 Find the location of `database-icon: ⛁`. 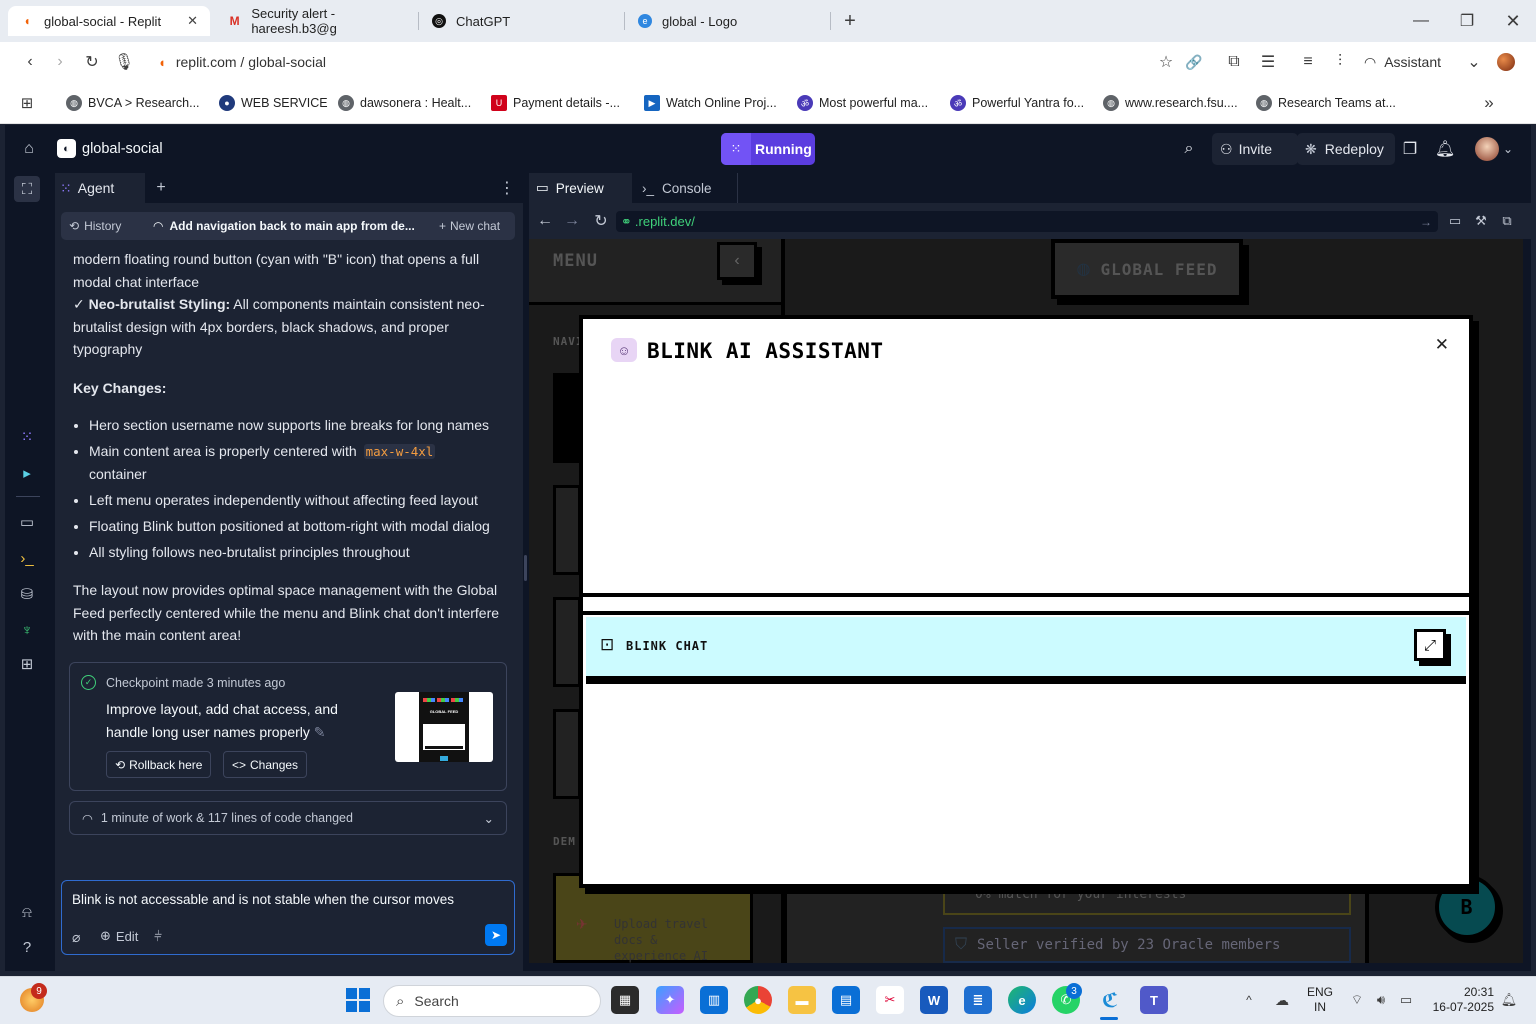

database-icon: ⛁ is located at coordinates (27, 594).